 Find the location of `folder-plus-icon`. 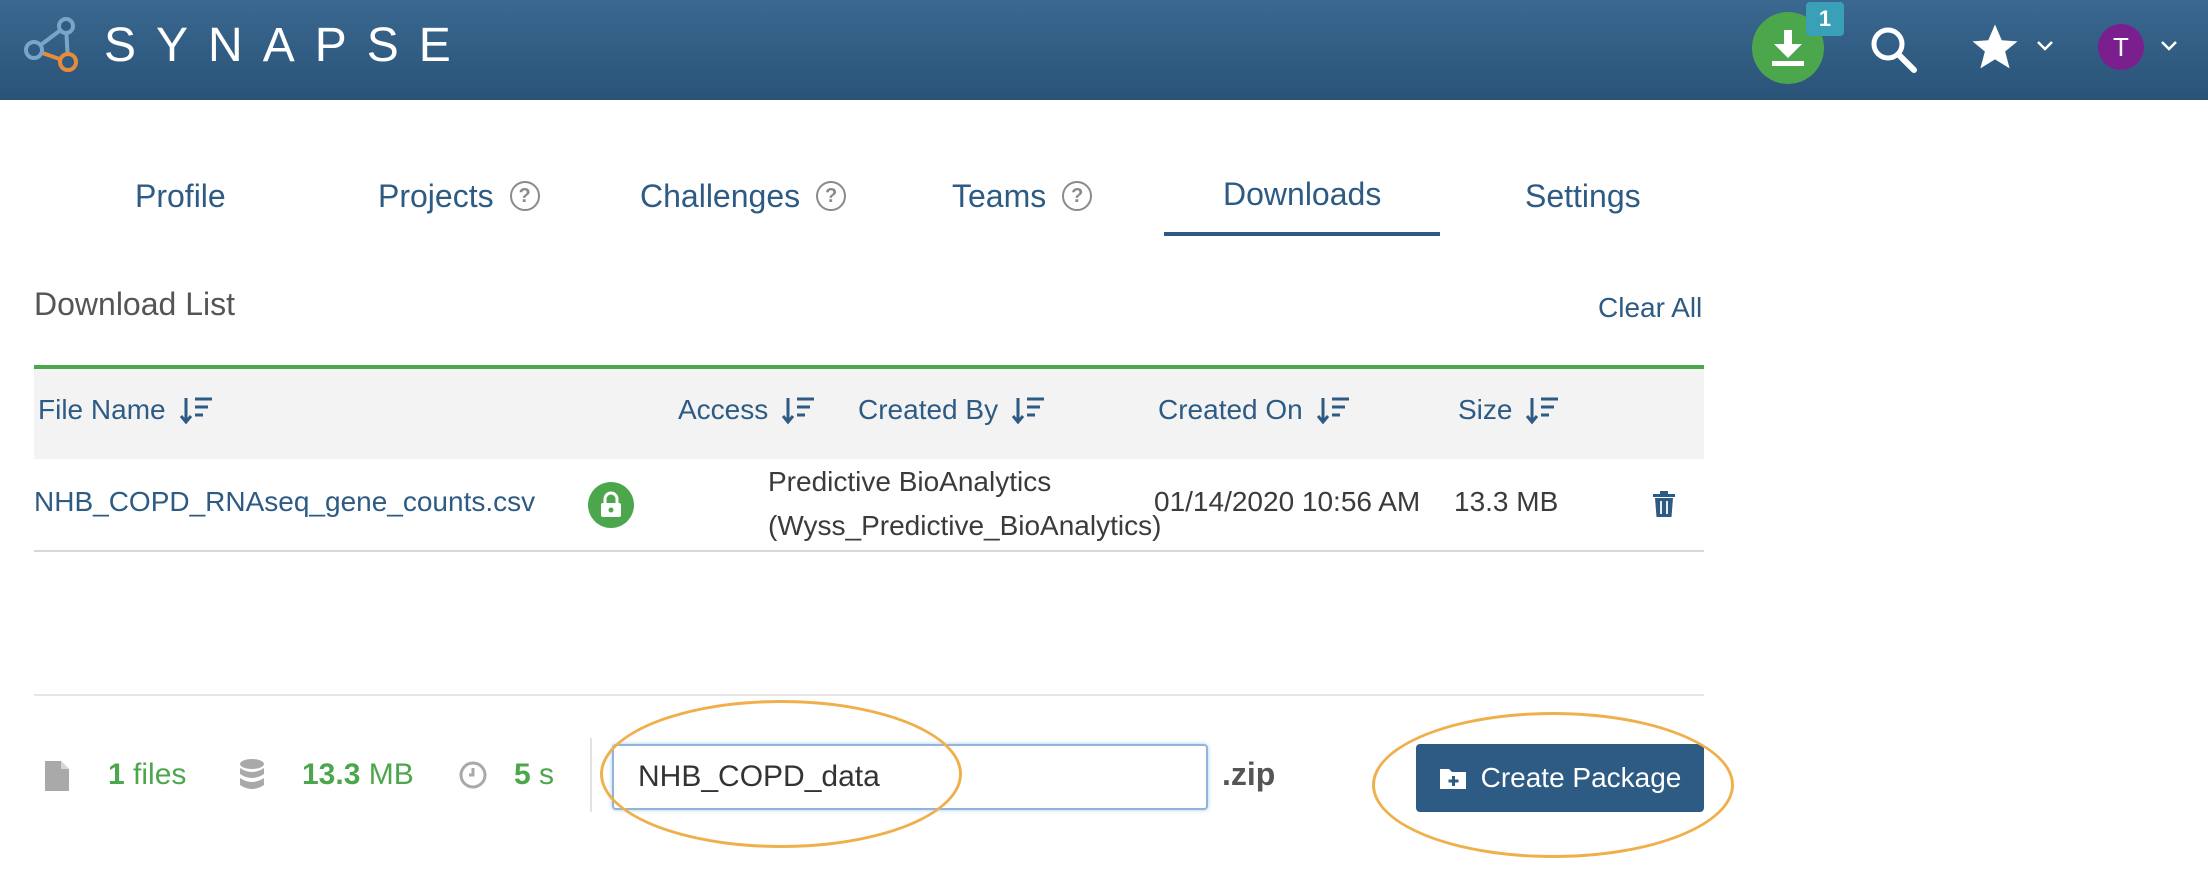

folder-plus-icon is located at coordinates (1452, 779).